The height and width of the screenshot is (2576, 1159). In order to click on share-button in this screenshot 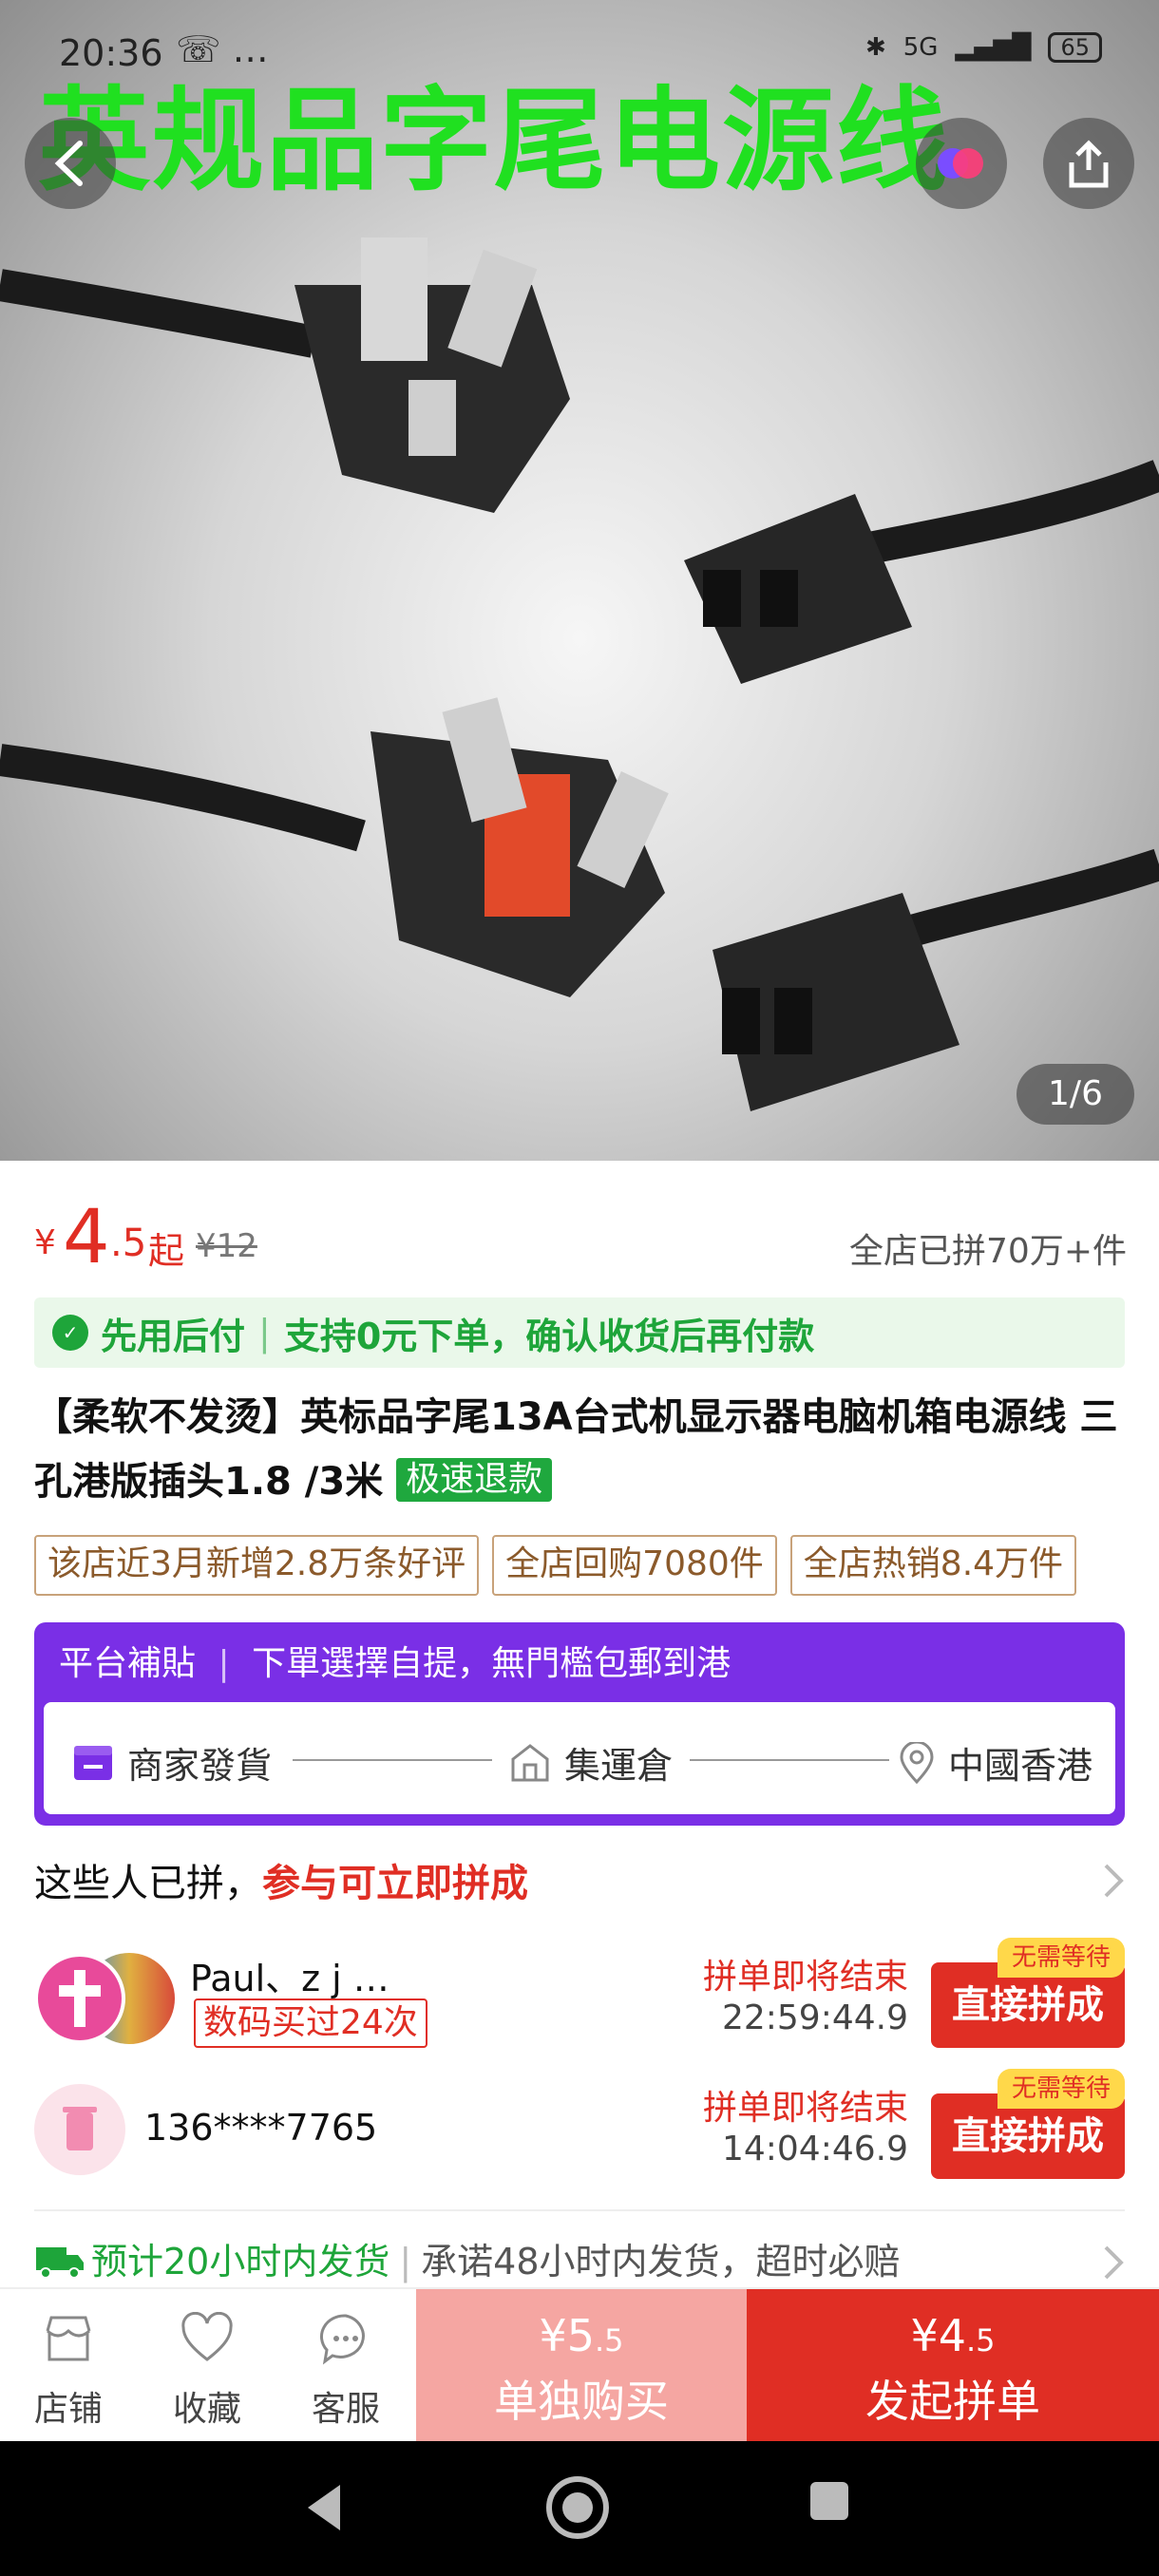, I will do `click(1088, 163)`.